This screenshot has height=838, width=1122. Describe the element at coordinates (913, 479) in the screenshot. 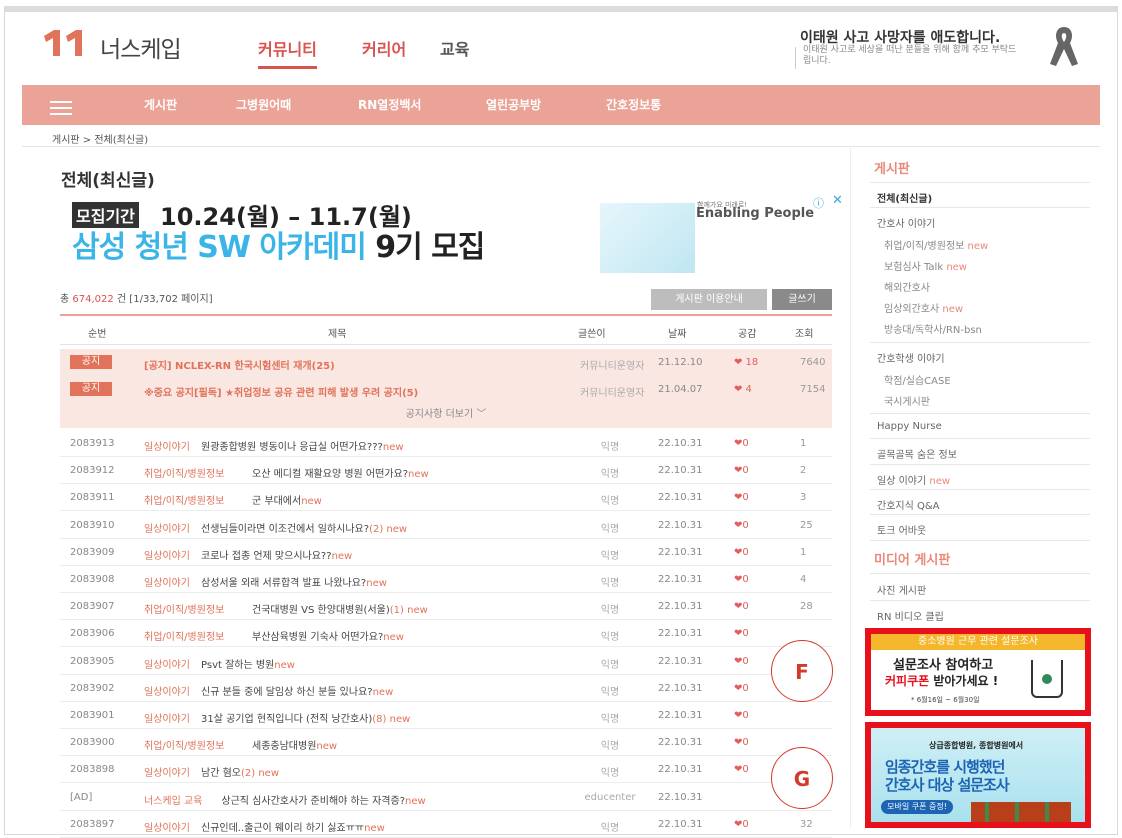

I see `sidebar-item-daily: 일상 이야기 new` at that location.